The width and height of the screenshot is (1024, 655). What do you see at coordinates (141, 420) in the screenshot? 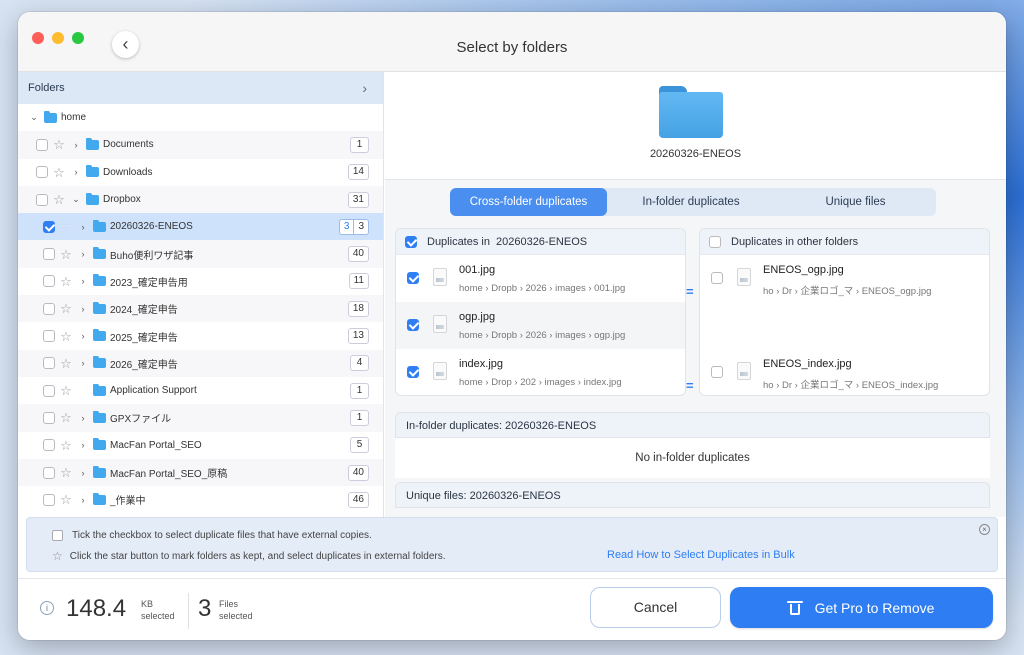
I see `folder-name: GPXファイル` at bounding box center [141, 420].